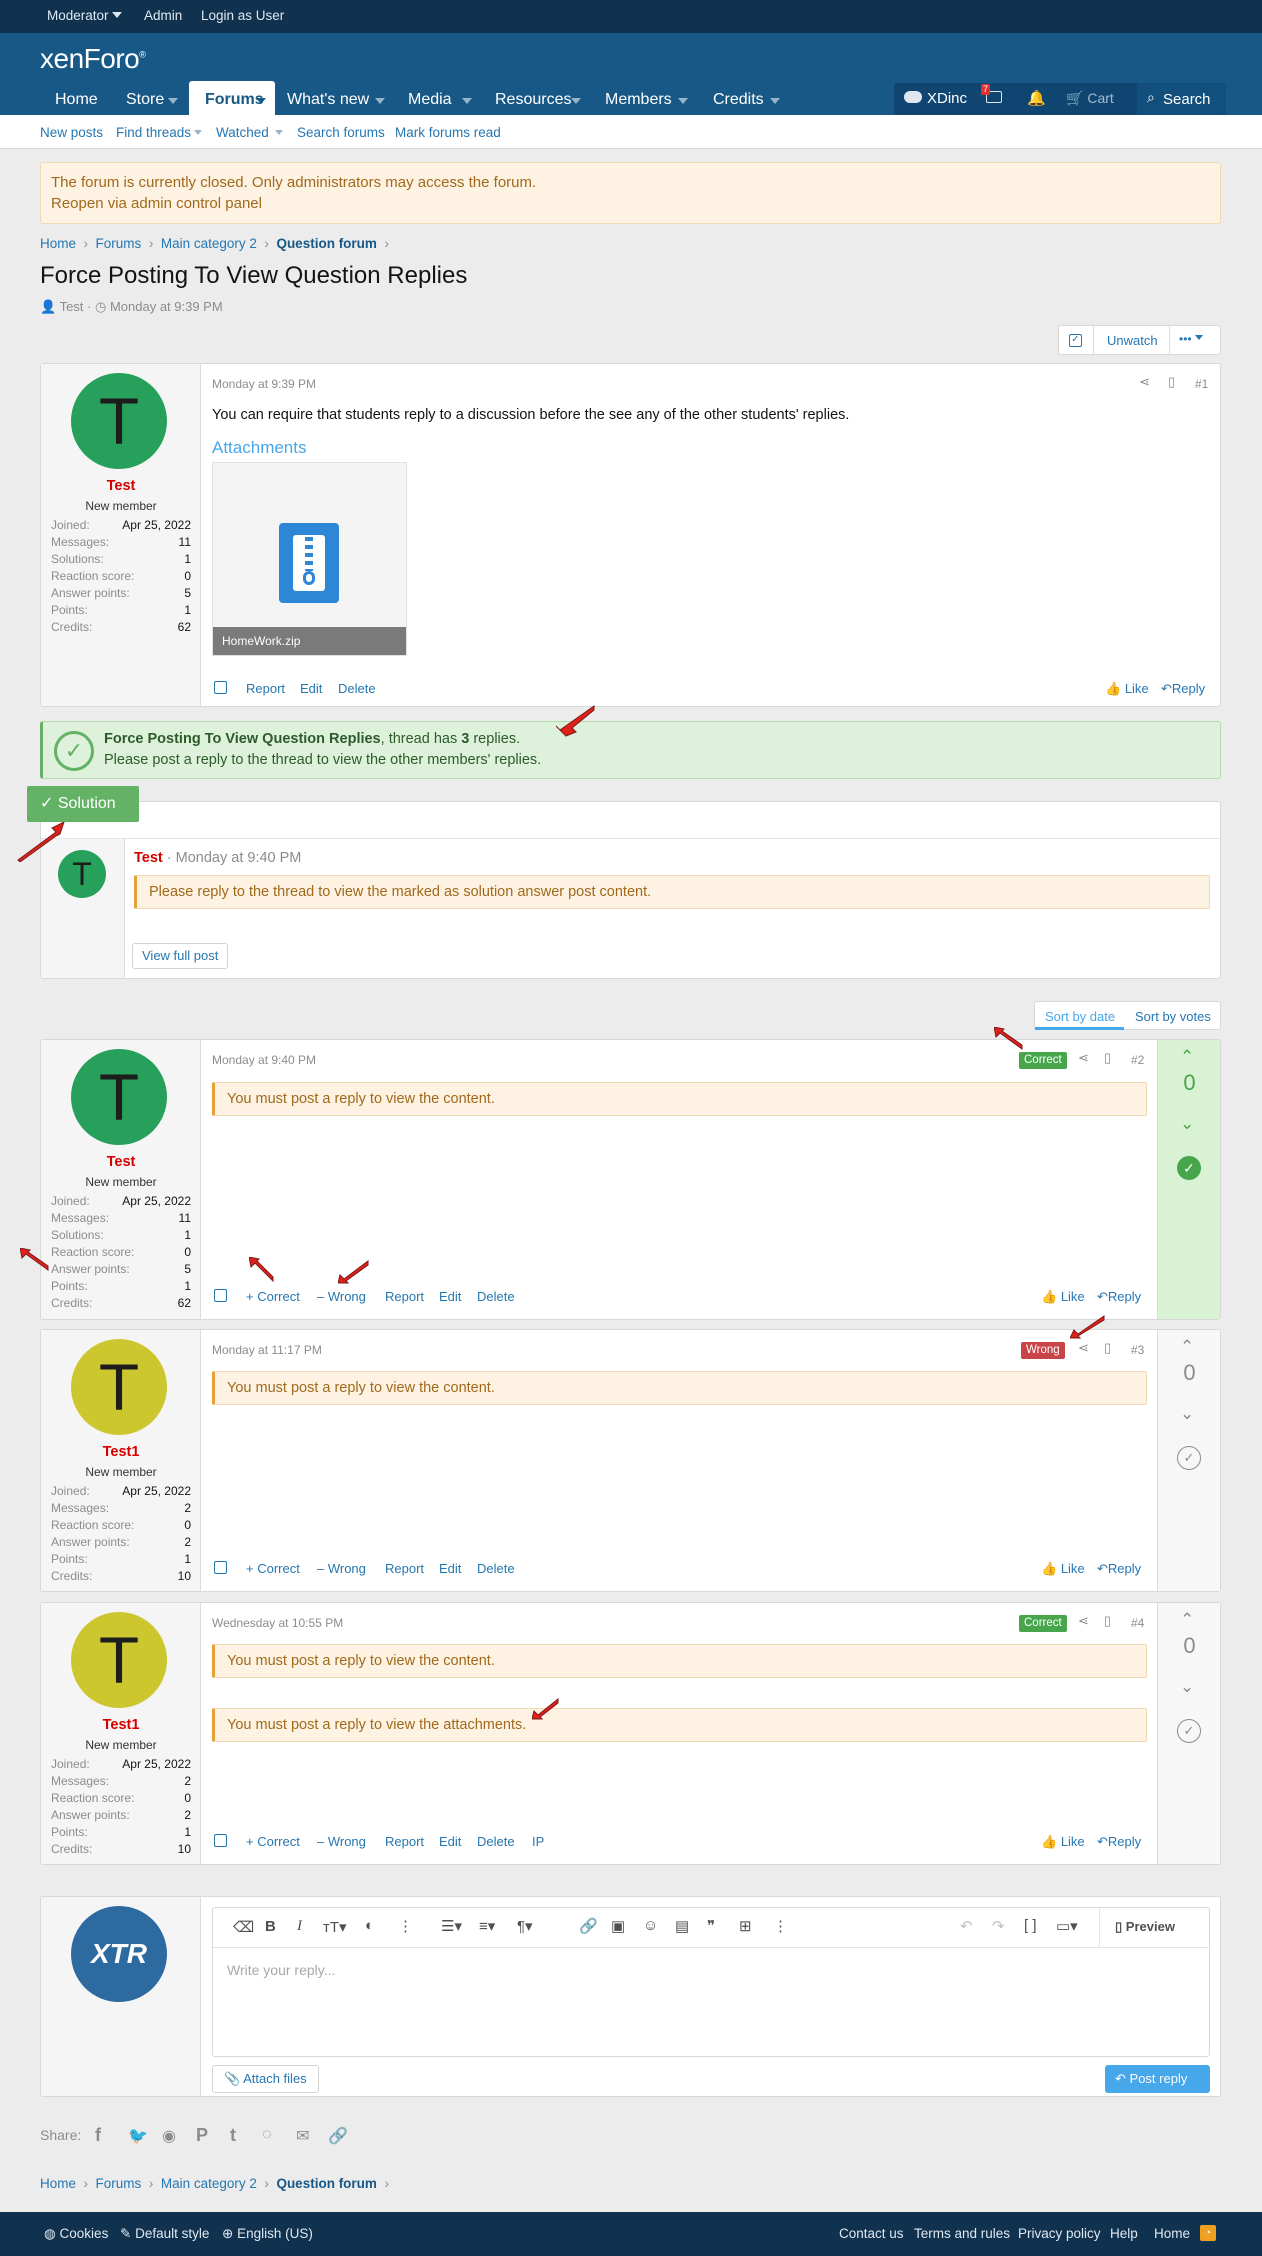 This screenshot has height=2256, width=1262. What do you see at coordinates (525, 1926) in the screenshot?
I see `paragraph-icon: ¶▾` at bounding box center [525, 1926].